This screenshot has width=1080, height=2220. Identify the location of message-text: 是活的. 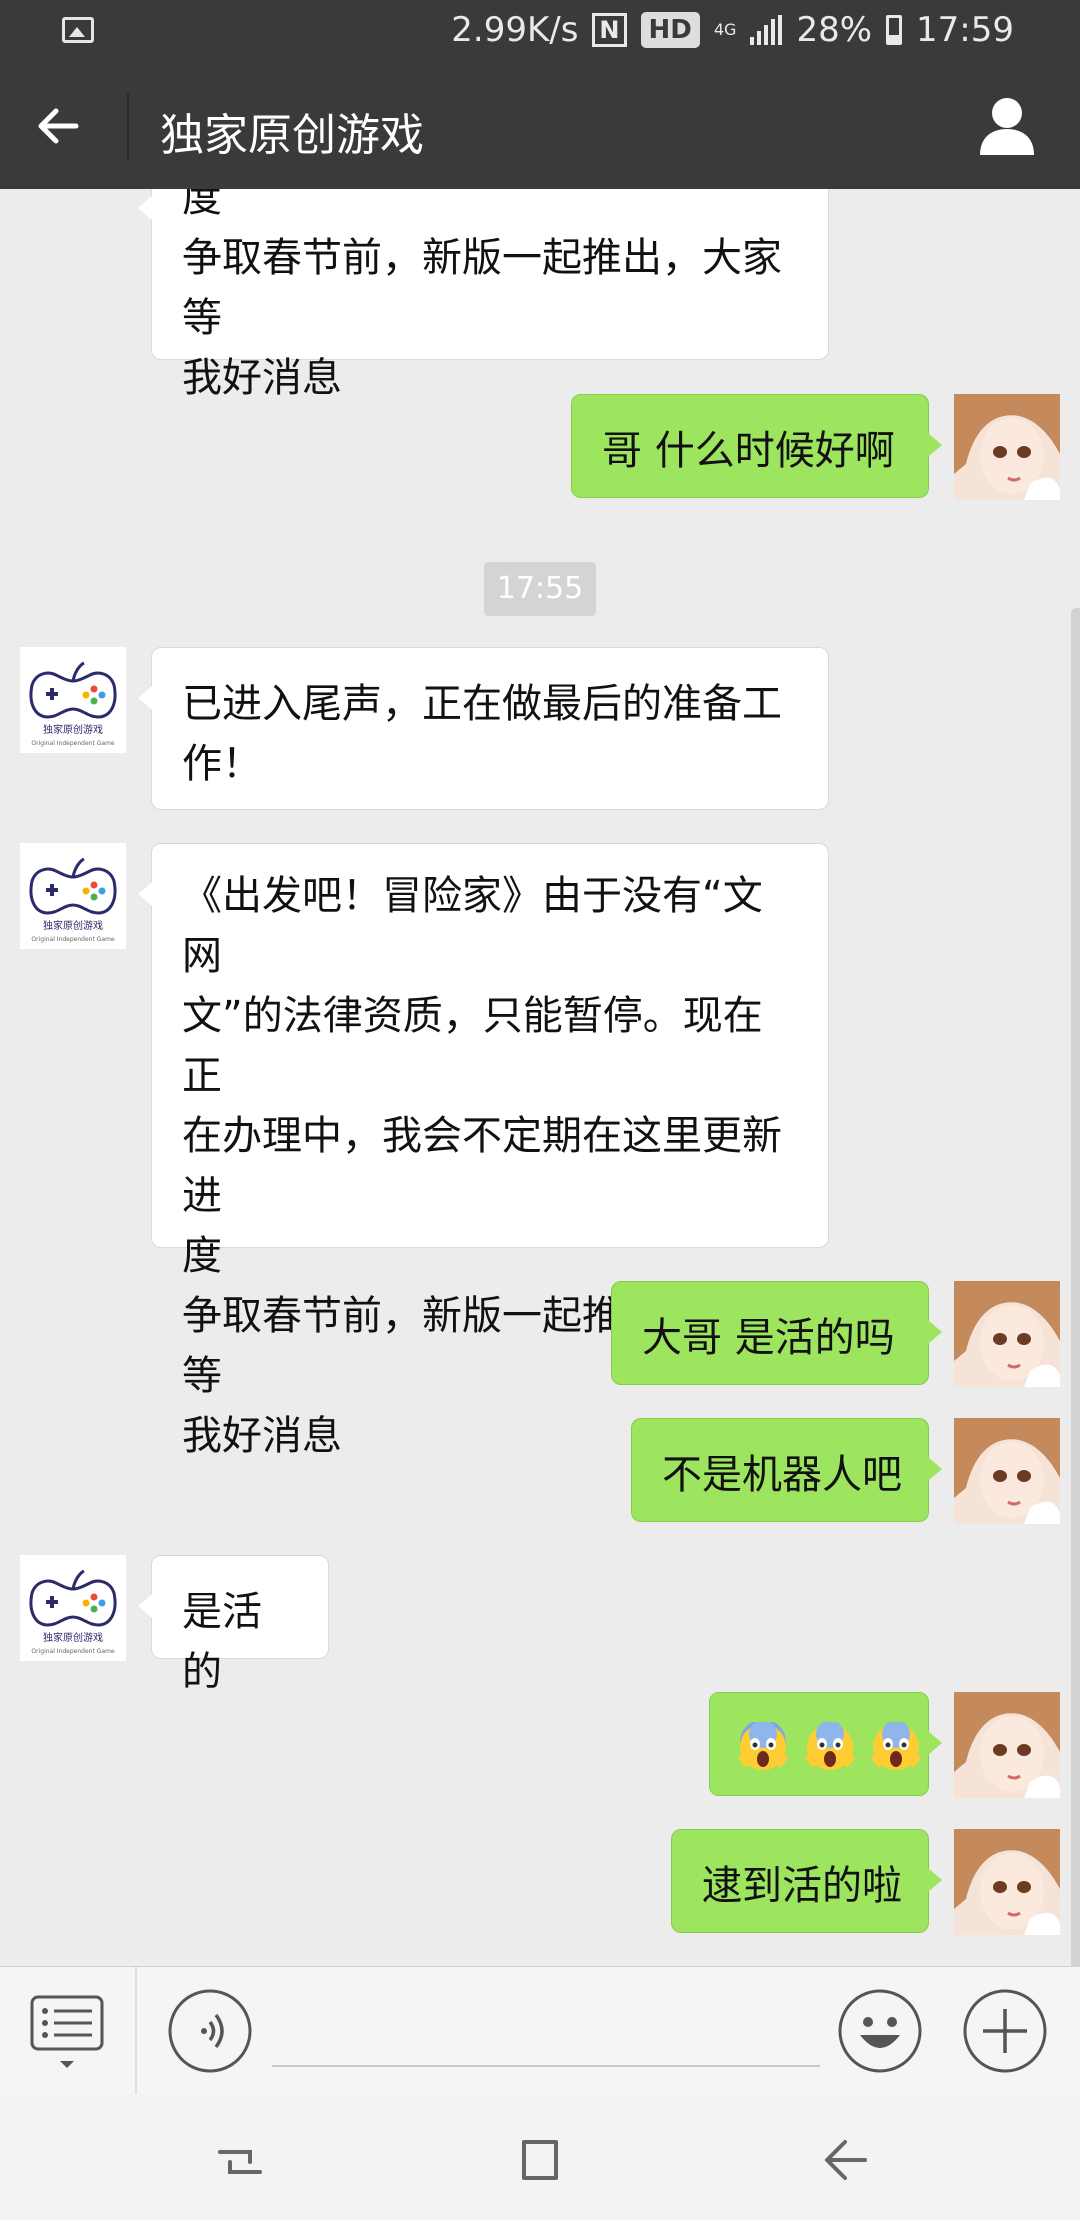
(222, 1642).